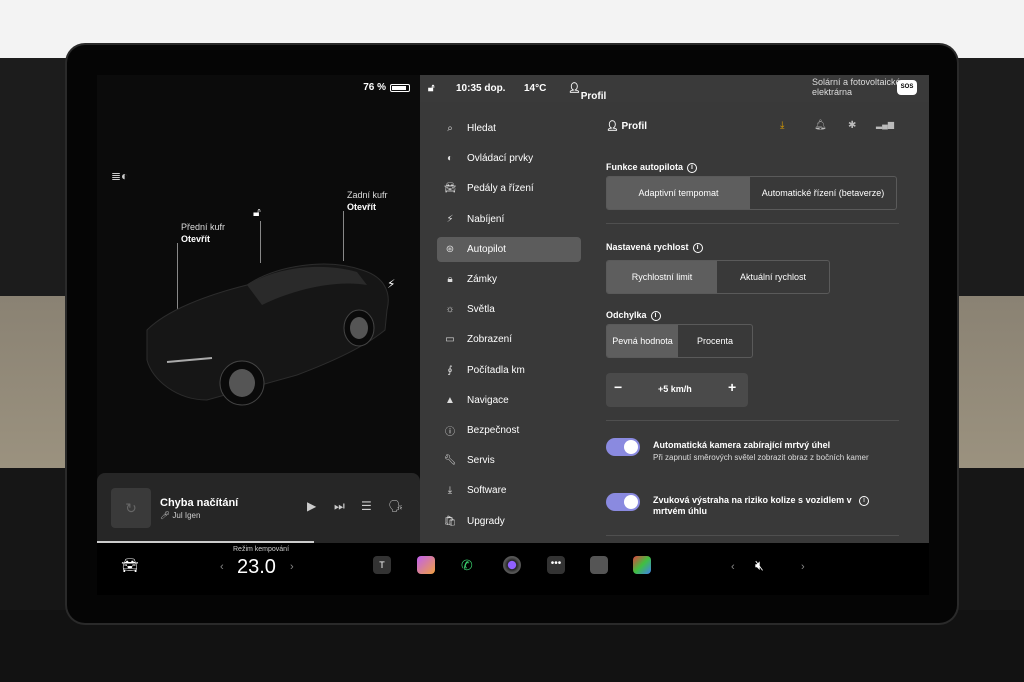 This screenshot has width=1024, height=682. What do you see at coordinates (823, 193) in the screenshot?
I see `option-autosteer: Automatické řízení (betaverze)` at bounding box center [823, 193].